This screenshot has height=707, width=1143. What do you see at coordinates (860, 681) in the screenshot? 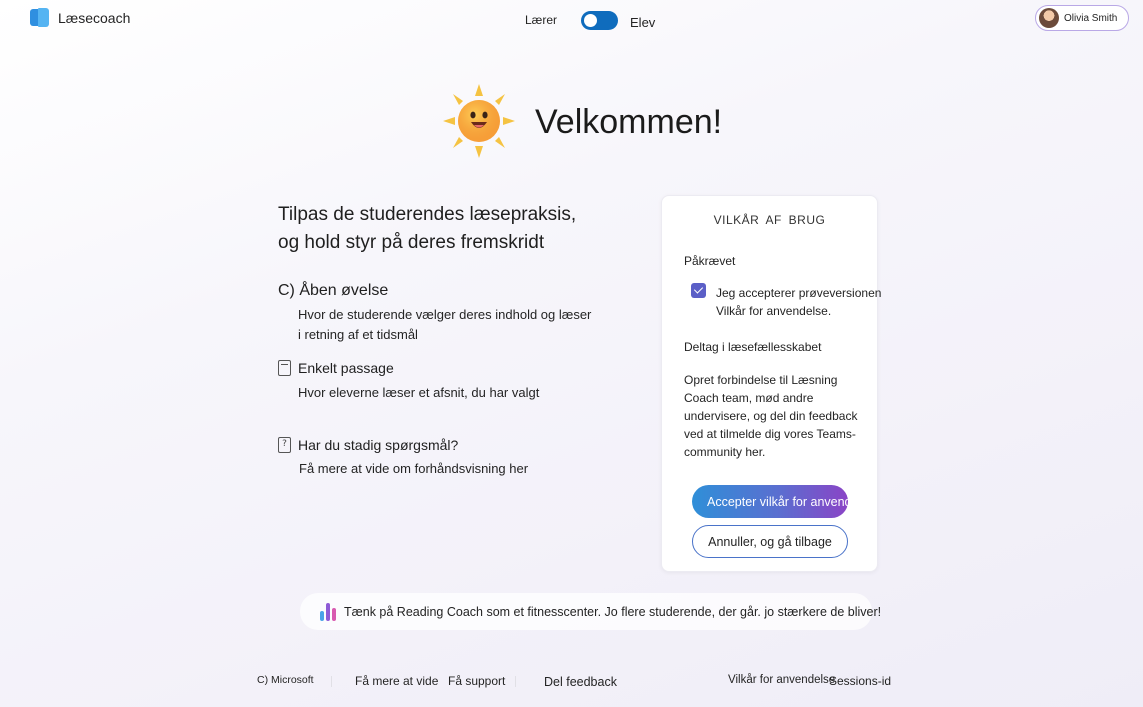
I see `footer-session-id: Sessions-id` at bounding box center [860, 681].